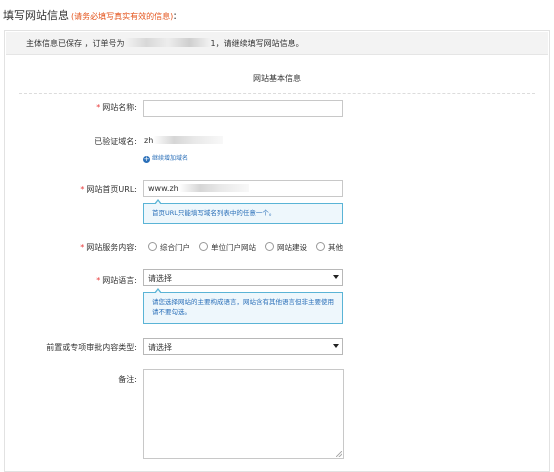 This screenshot has width=554, height=472. What do you see at coordinates (243, 108) in the screenshot?
I see `site-name-input` at bounding box center [243, 108].